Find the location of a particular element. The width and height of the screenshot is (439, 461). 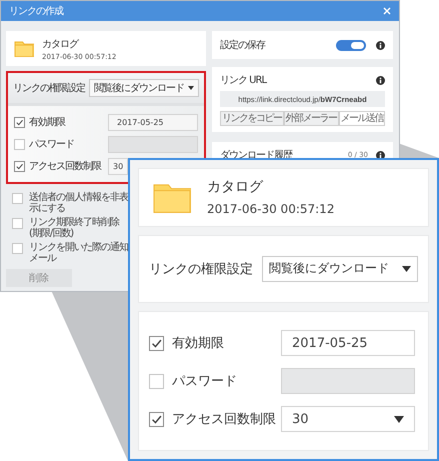

option-label: リンクを開いた際の通知メール is located at coordinates (79, 253).